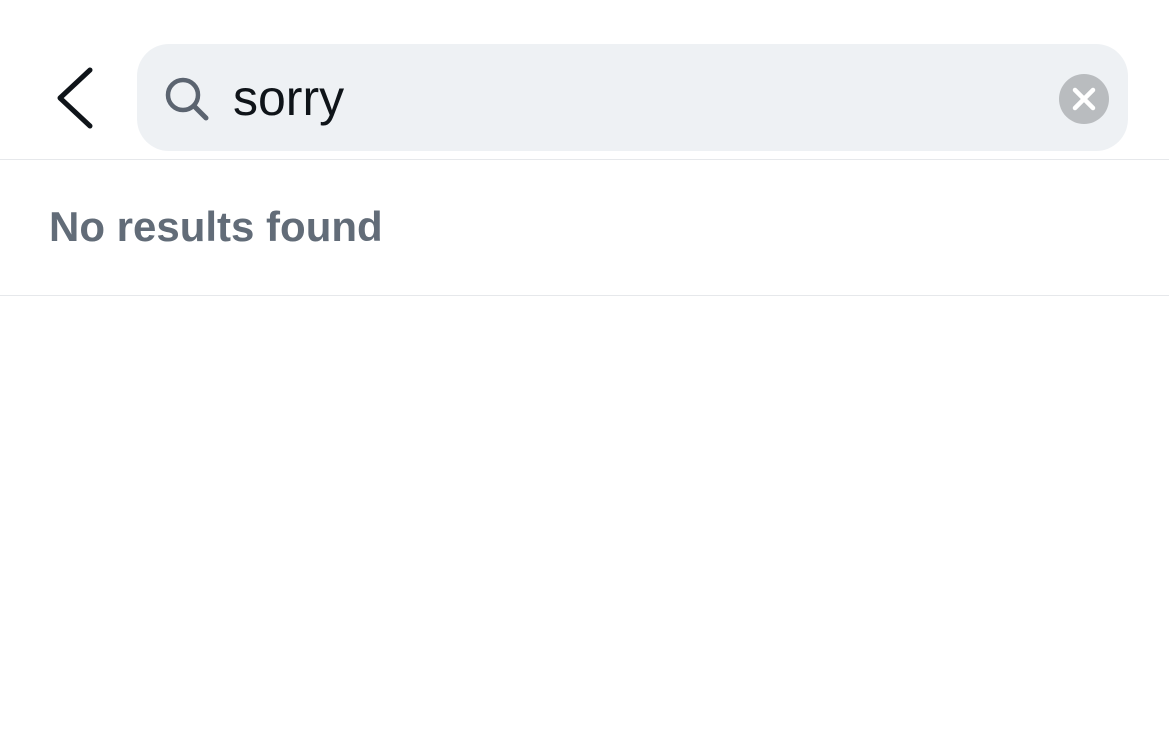 Image resolution: width=1169 pixels, height=753 pixels. I want to click on search-bar, so click(632, 97).